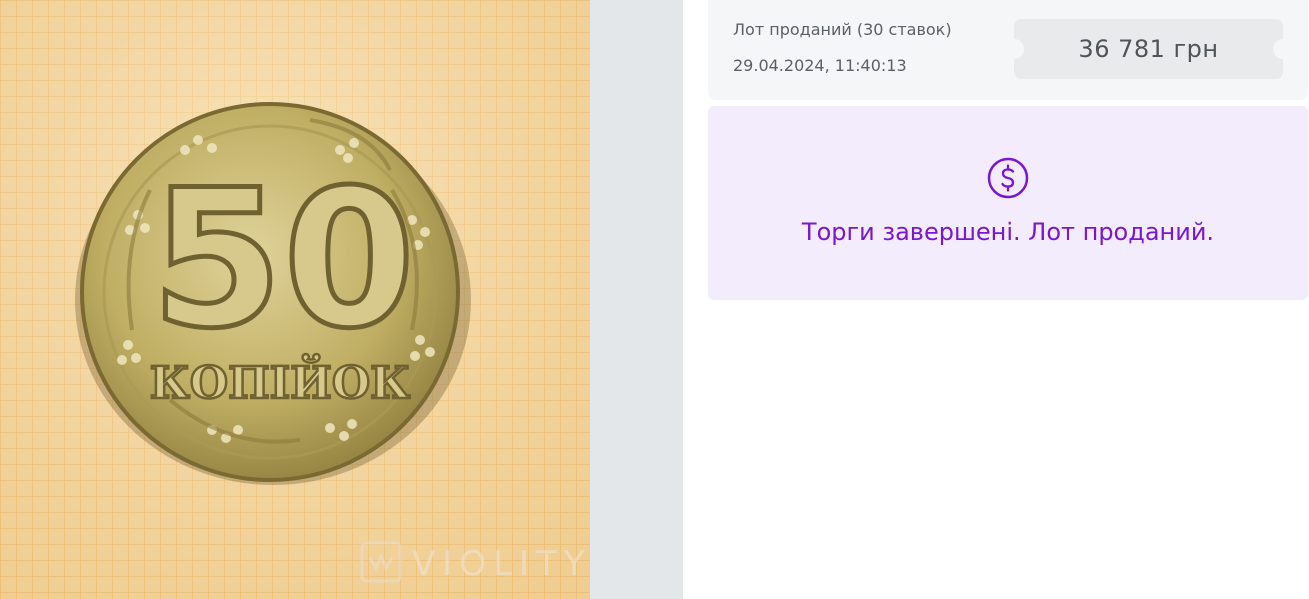 Image resolution: width=1309 pixels, height=599 pixels. What do you see at coordinates (636, 299) in the screenshot?
I see `gallery-divider` at bounding box center [636, 299].